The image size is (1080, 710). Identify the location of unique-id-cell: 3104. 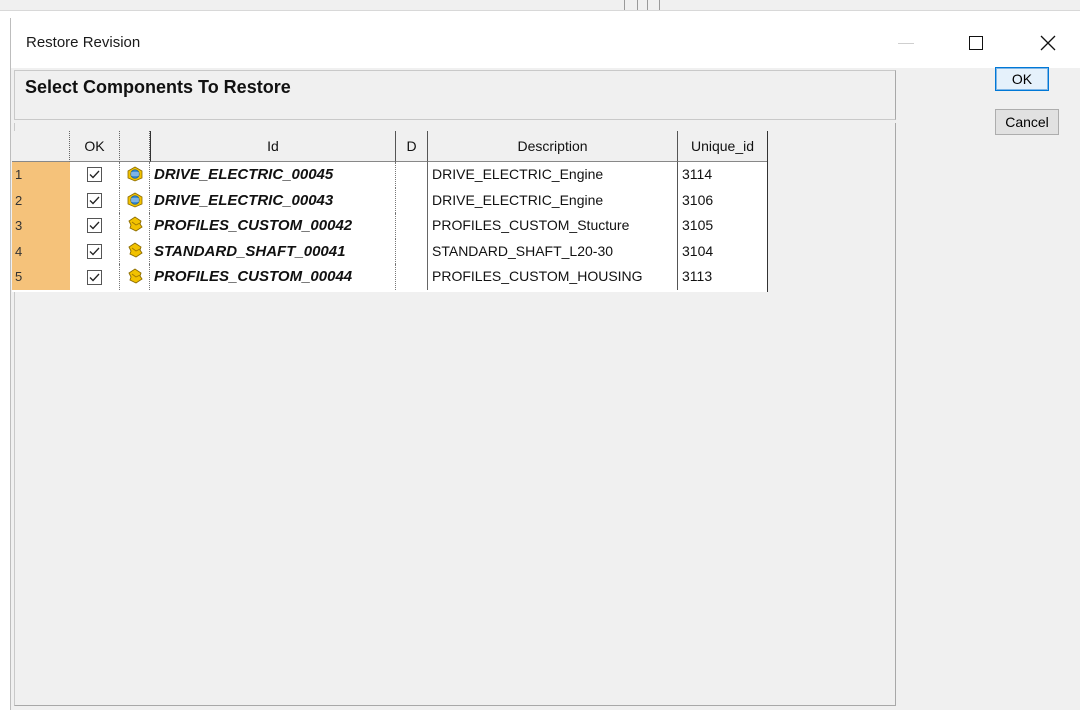
(698, 250).